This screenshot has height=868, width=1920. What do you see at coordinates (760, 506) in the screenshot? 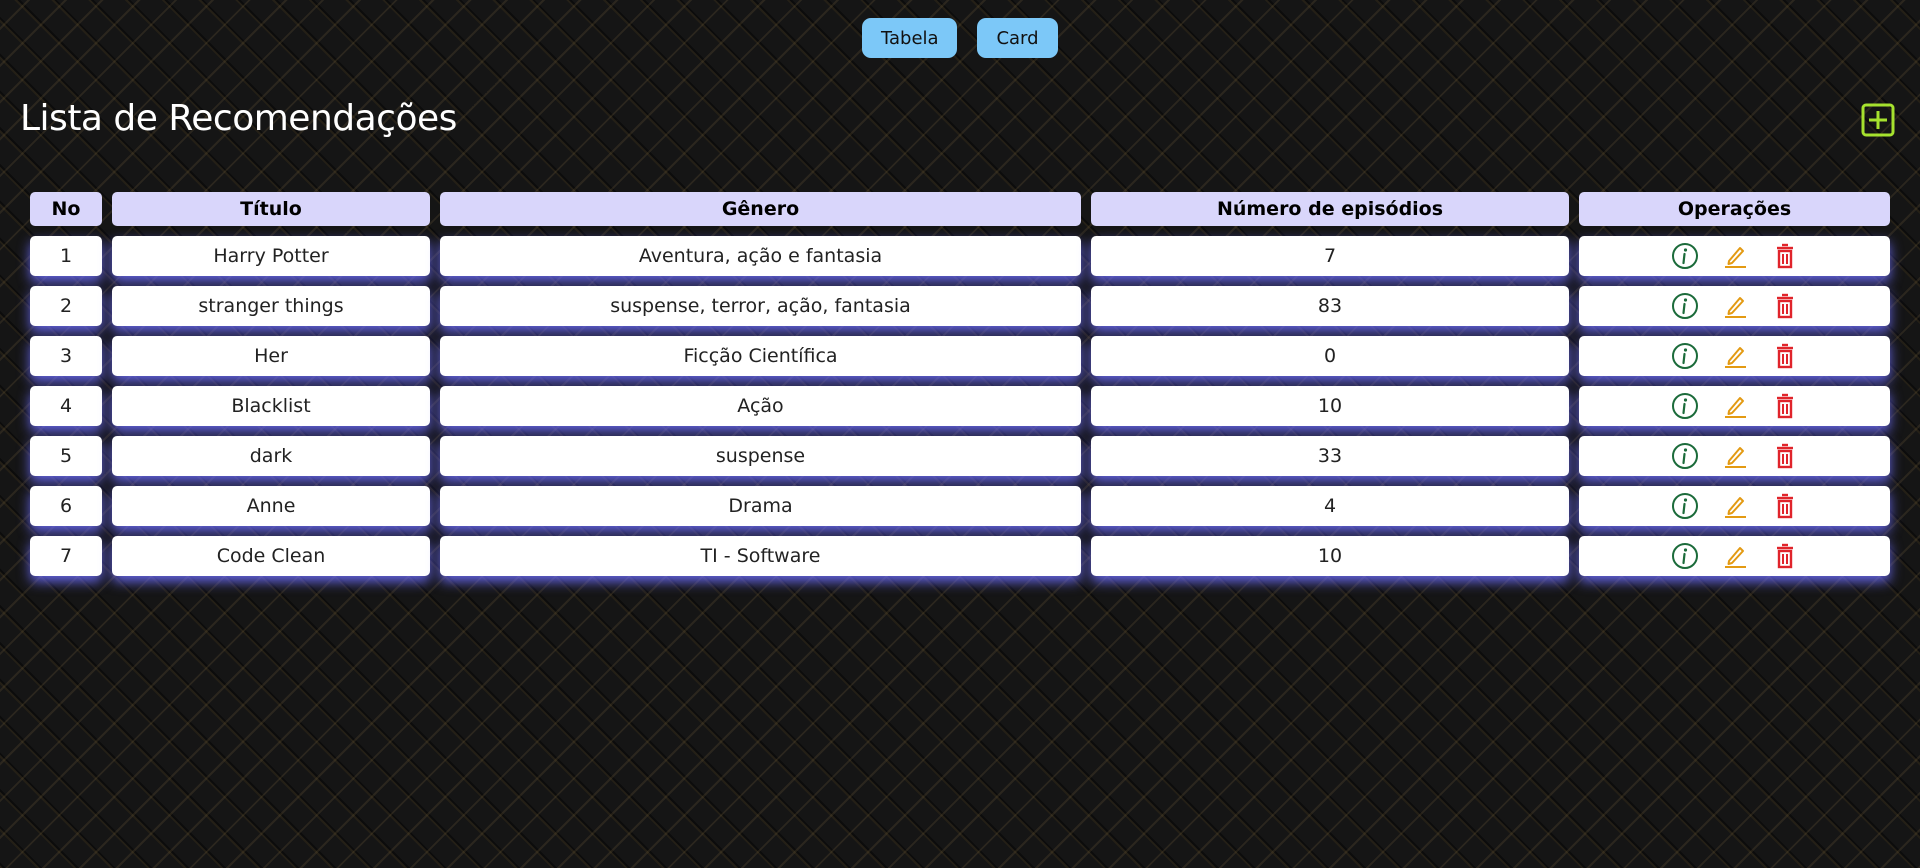
I see `cell-genero: Drama` at bounding box center [760, 506].